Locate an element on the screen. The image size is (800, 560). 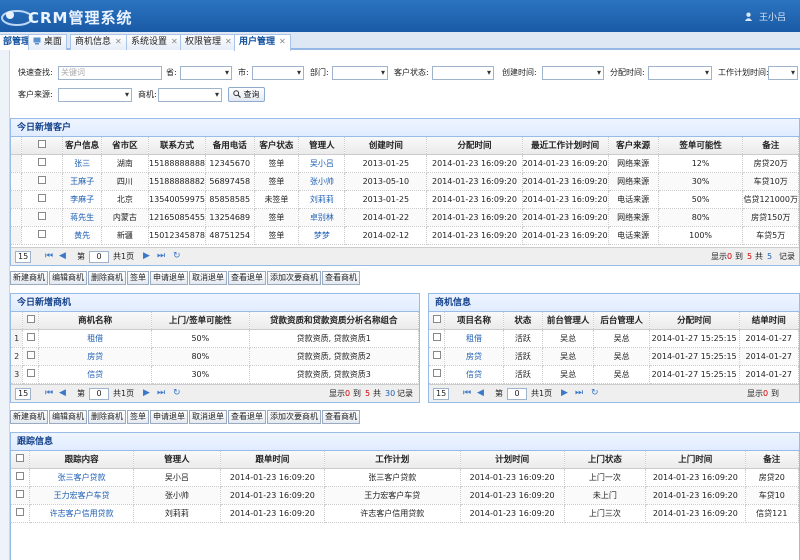
column-header: 计划时间 is located at coordinates (512, 460).